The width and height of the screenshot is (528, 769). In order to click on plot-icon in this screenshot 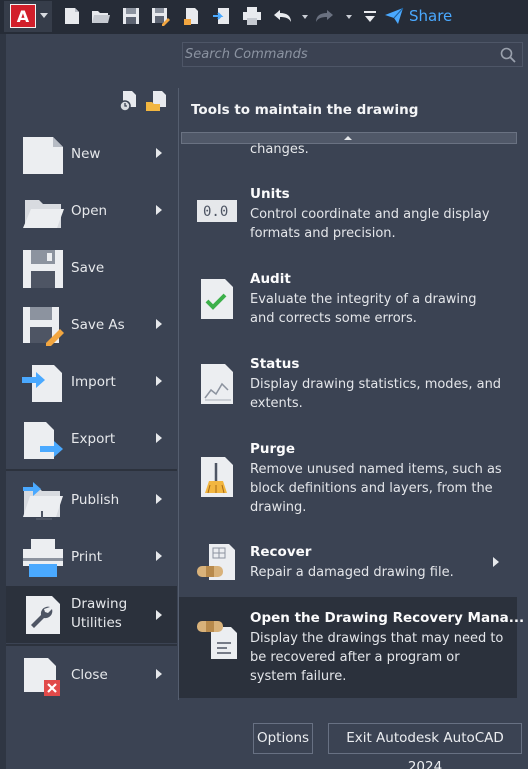, I will do `click(252, 16)`.